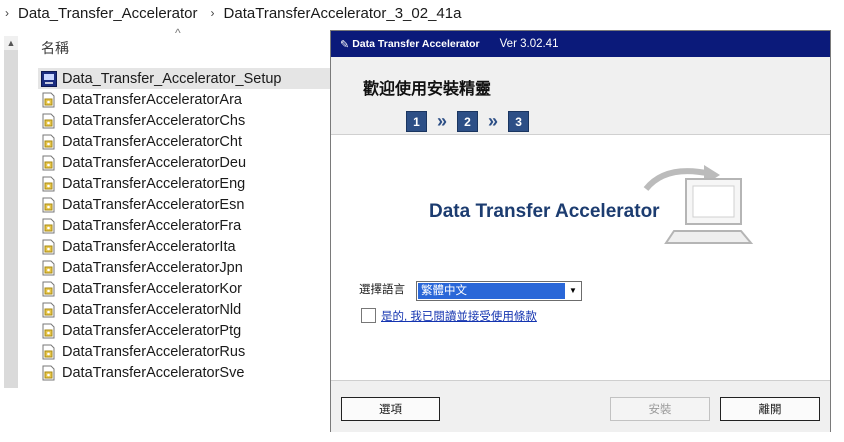  I want to click on file-item: Data_Transfer_Accelerator_Setup, so click(184, 78).